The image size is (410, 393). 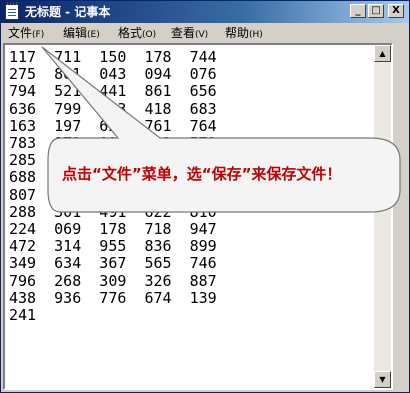 What do you see at coordinates (113, 194) in the screenshot?
I see `text-line: 807 561 461 071 261` at bounding box center [113, 194].